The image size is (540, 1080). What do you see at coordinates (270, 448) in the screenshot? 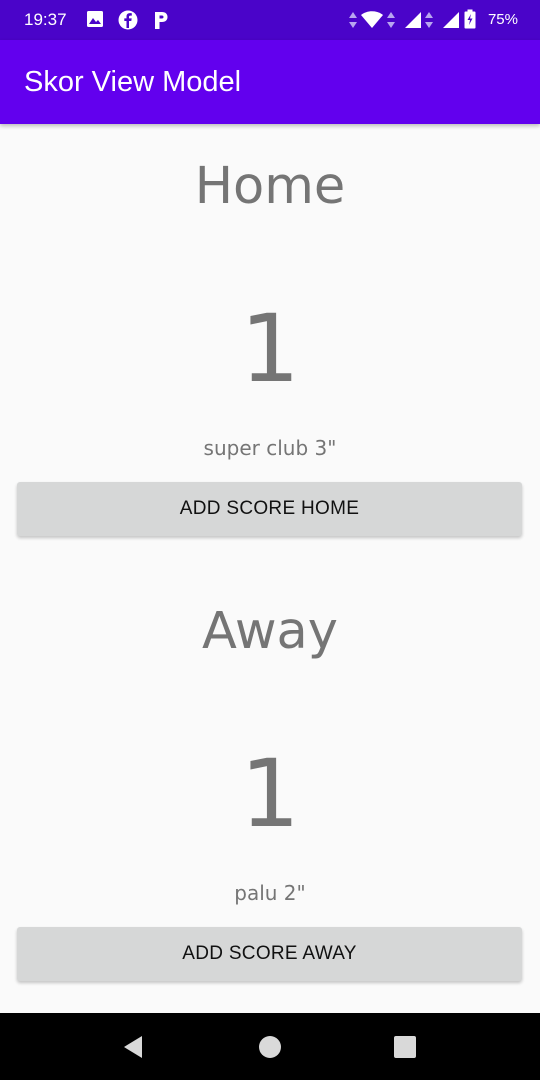
I see `home-scorer: super club 3"` at bounding box center [270, 448].